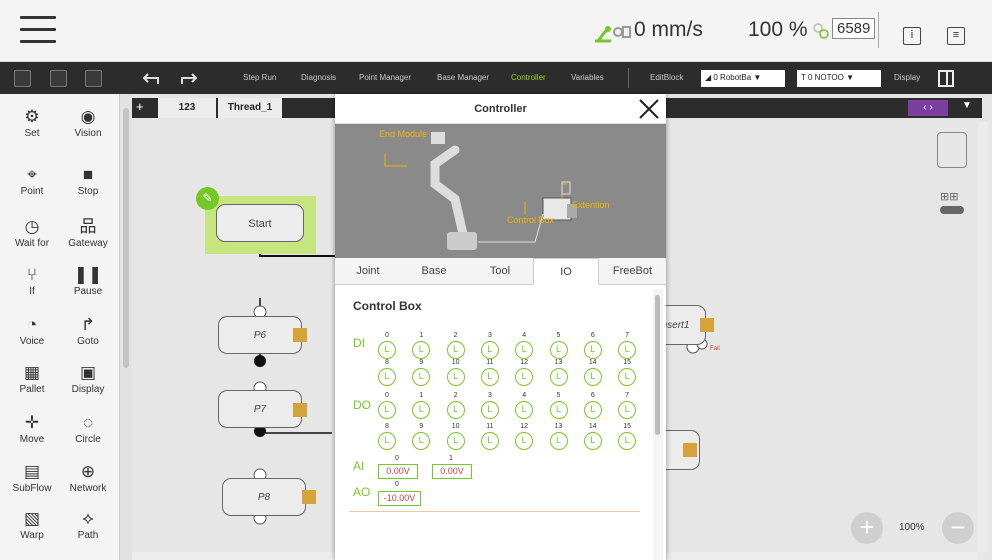  Describe the element at coordinates (32, 524) in the screenshot. I see `node-warp: ▧ Warp` at that location.